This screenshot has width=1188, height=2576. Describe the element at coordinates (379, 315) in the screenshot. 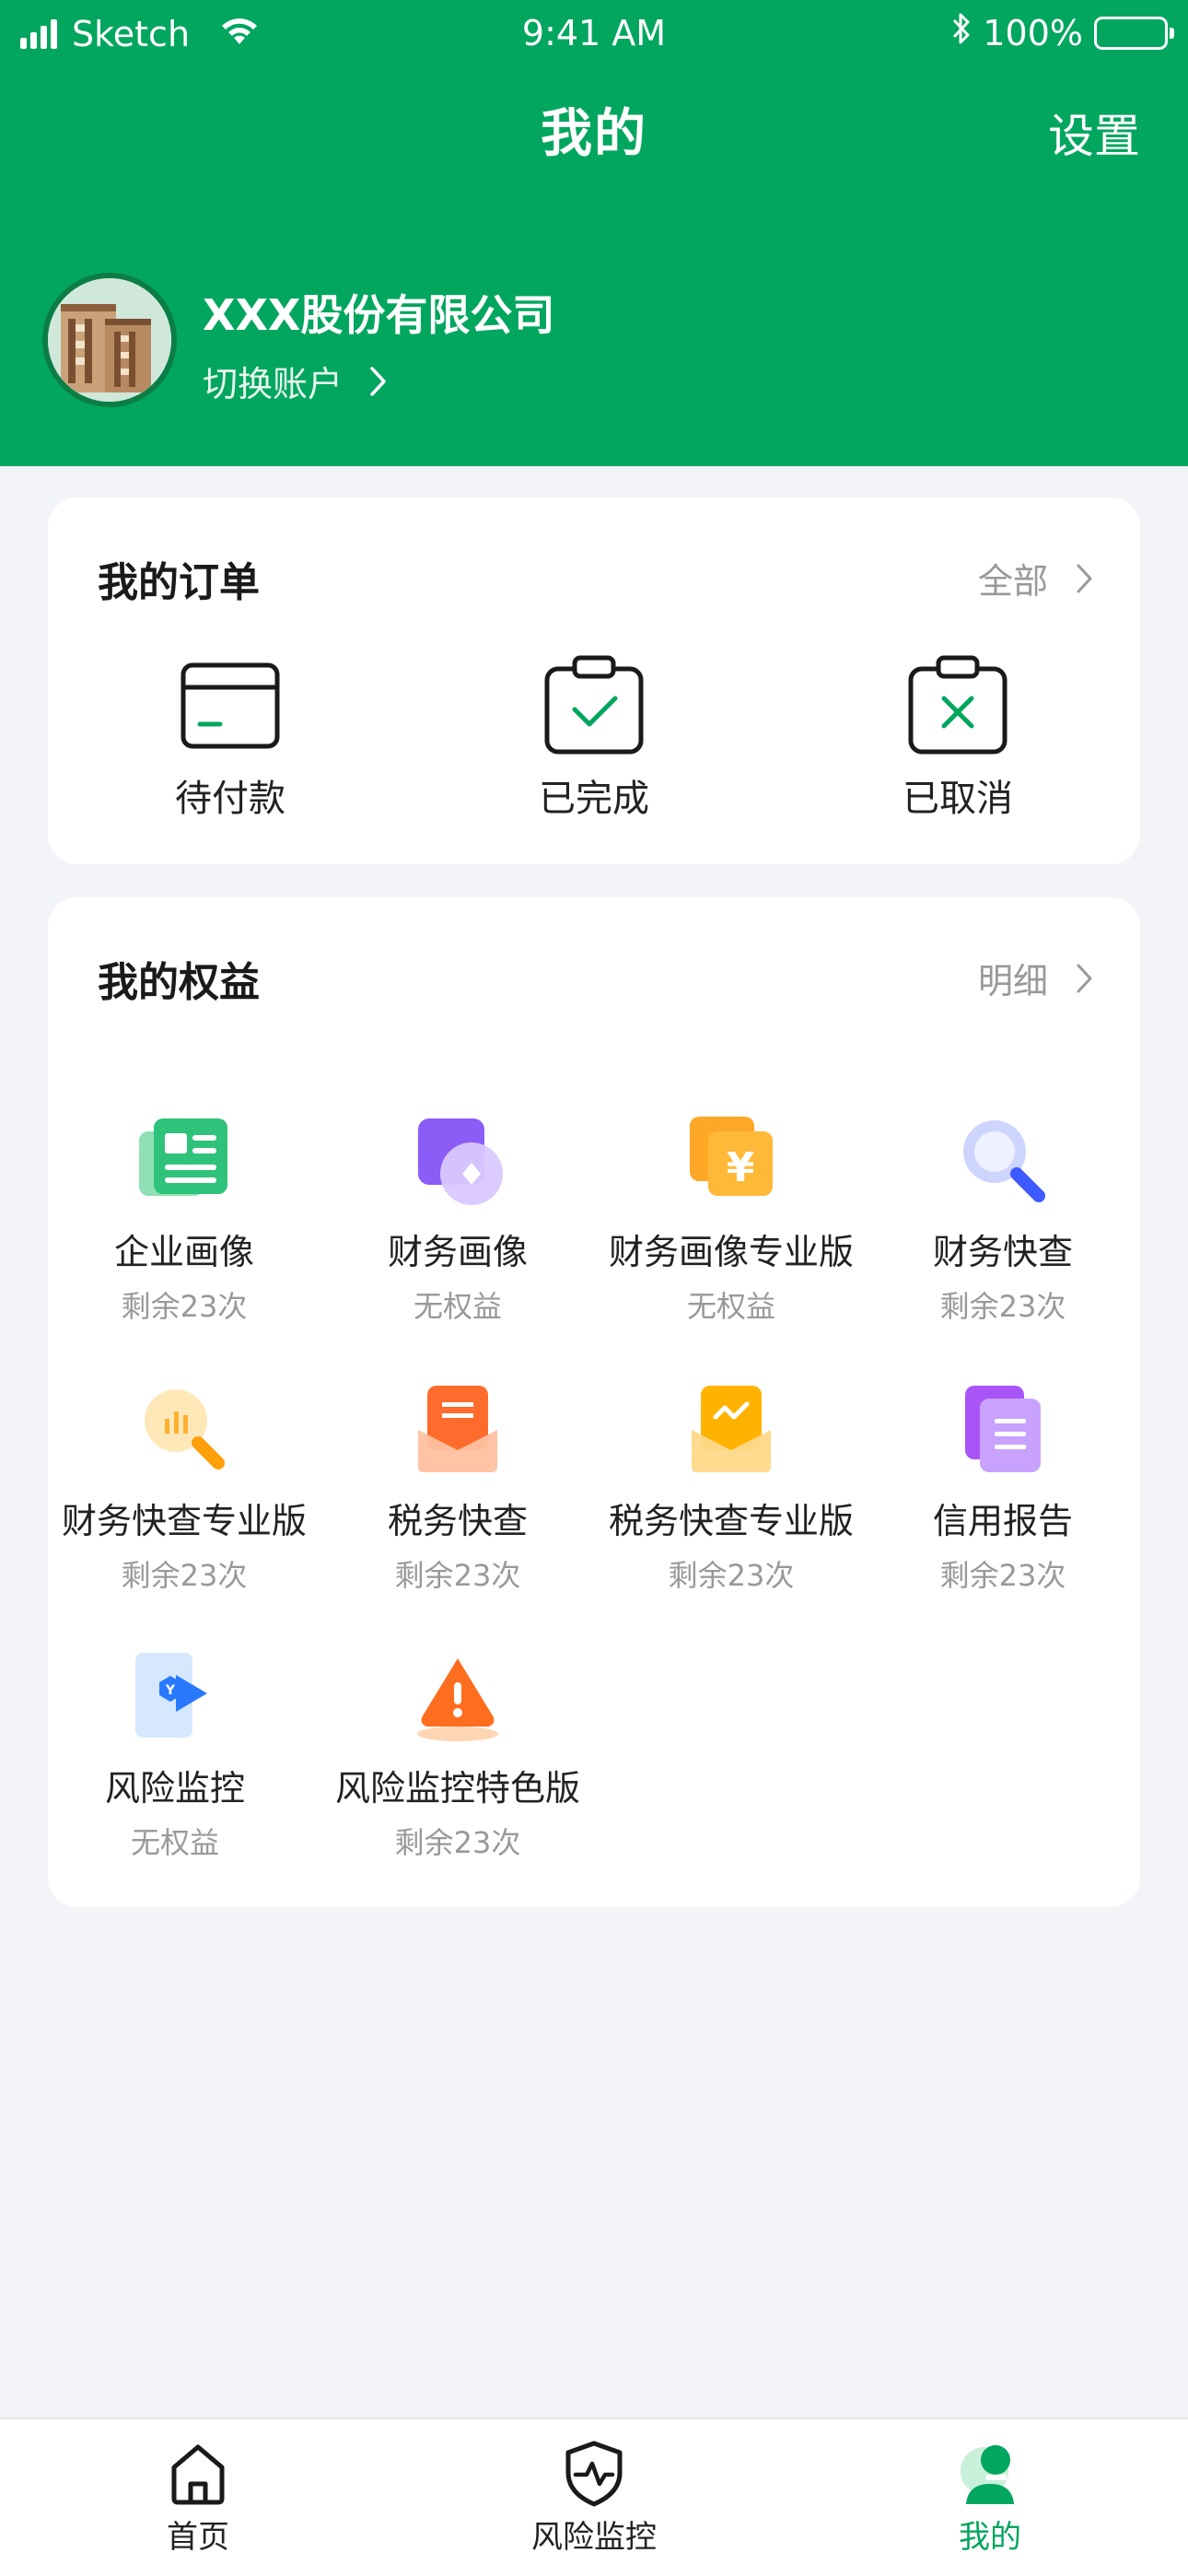

I see `company-name: XXX股份有限公司` at that location.